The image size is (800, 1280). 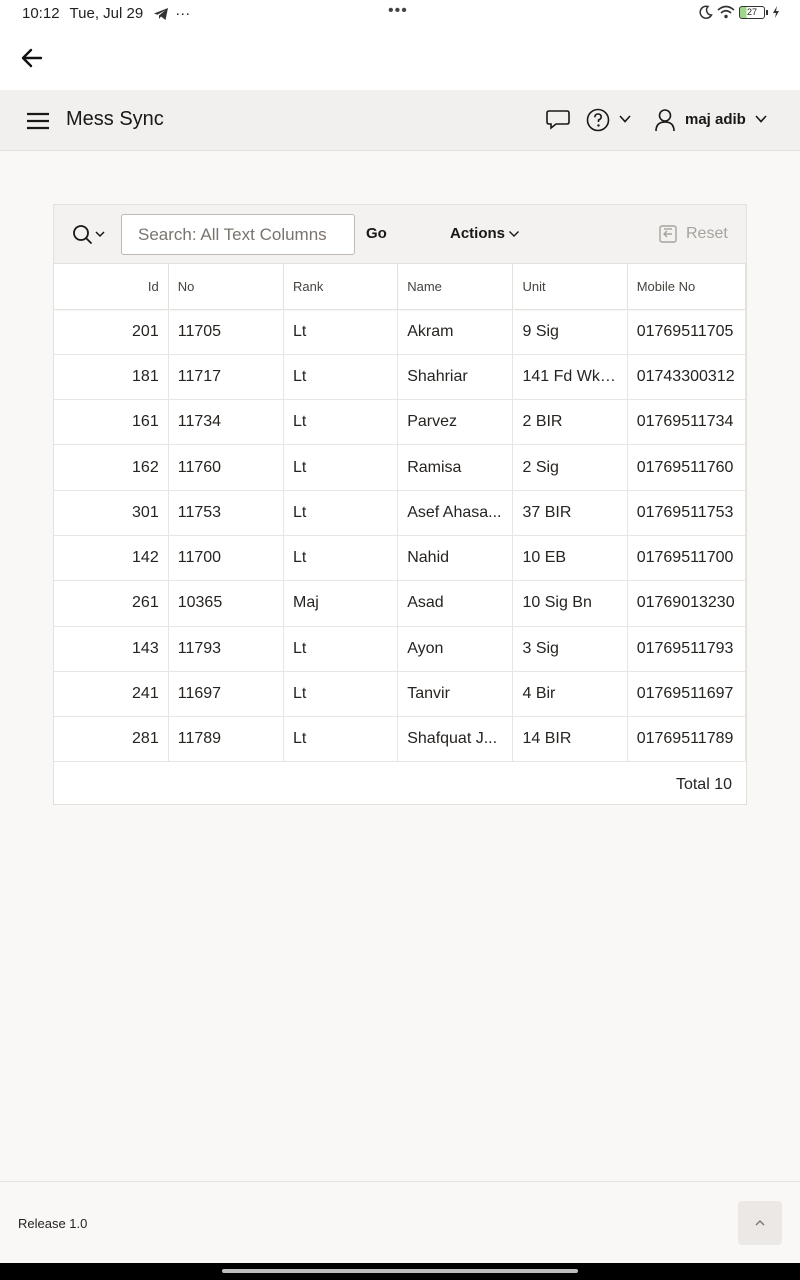 What do you see at coordinates (38, 121) in the screenshot?
I see `hamburger-icon` at bounding box center [38, 121].